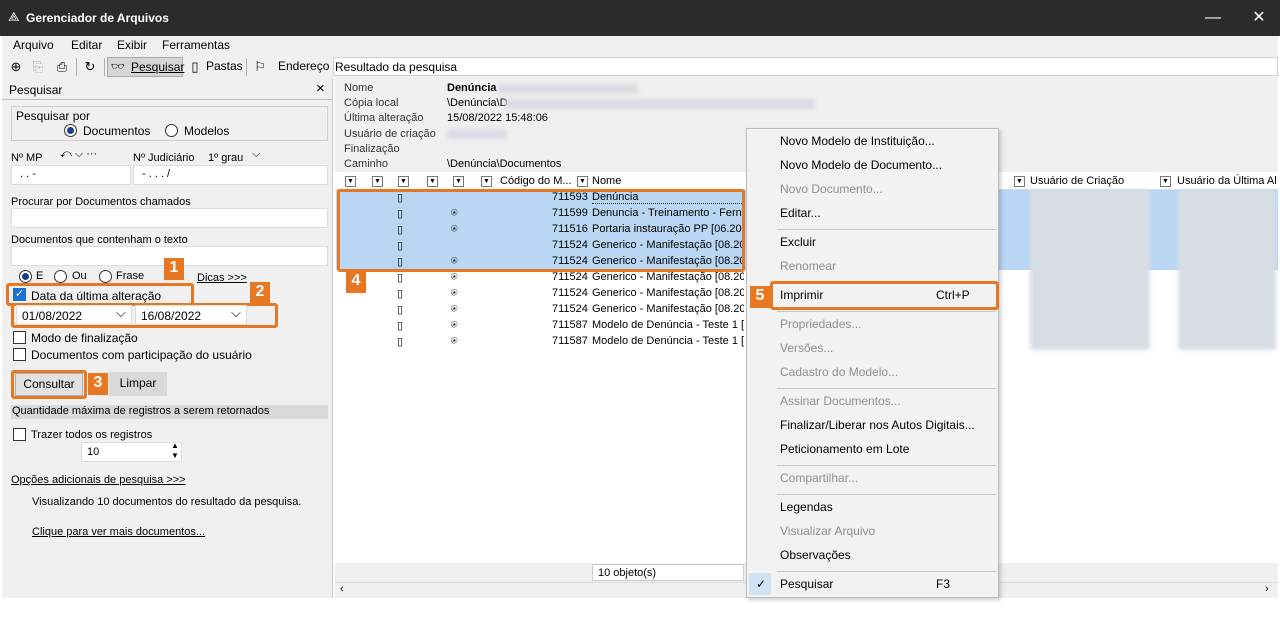 Image resolution: width=1280 pixels, height=625 pixels. Describe the element at coordinates (70, 130) in the screenshot. I see `radio-documentos` at that location.